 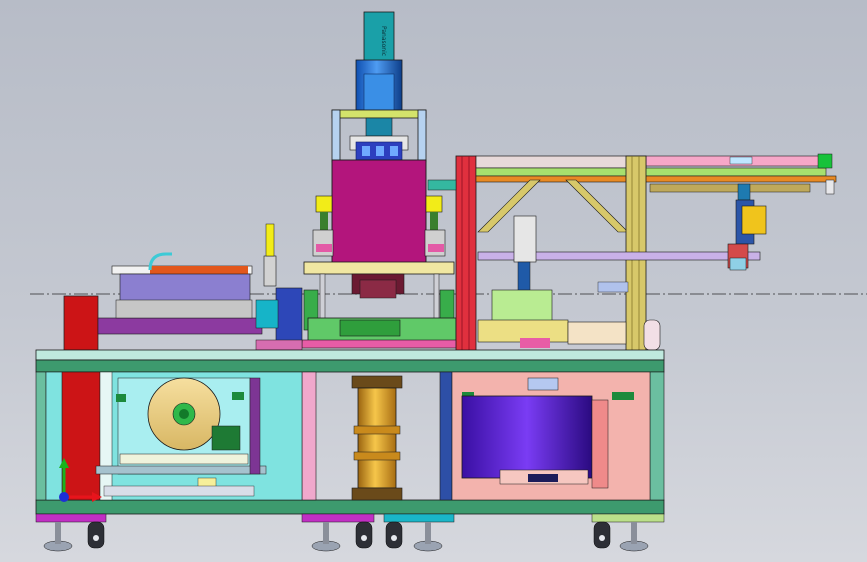 I want to click on servo-motor: Panasonic, so click(x=379, y=61).